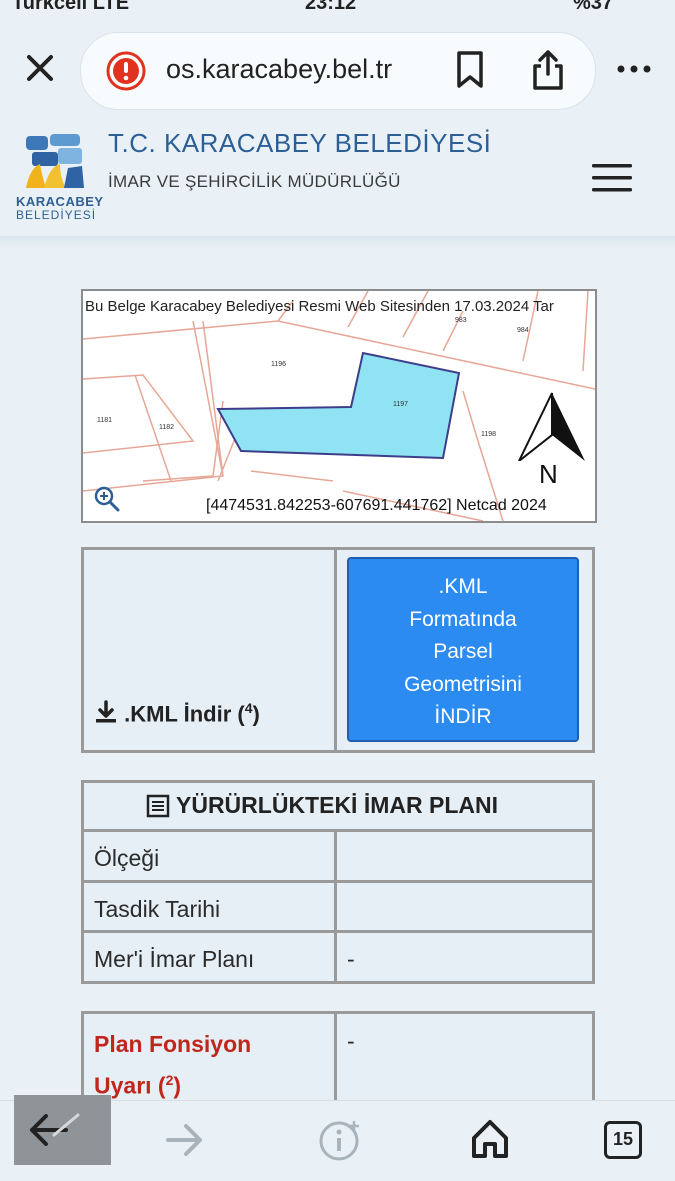 The image size is (675, 1181). I want to click on karacabey-logo-icon, so click(55, 161).